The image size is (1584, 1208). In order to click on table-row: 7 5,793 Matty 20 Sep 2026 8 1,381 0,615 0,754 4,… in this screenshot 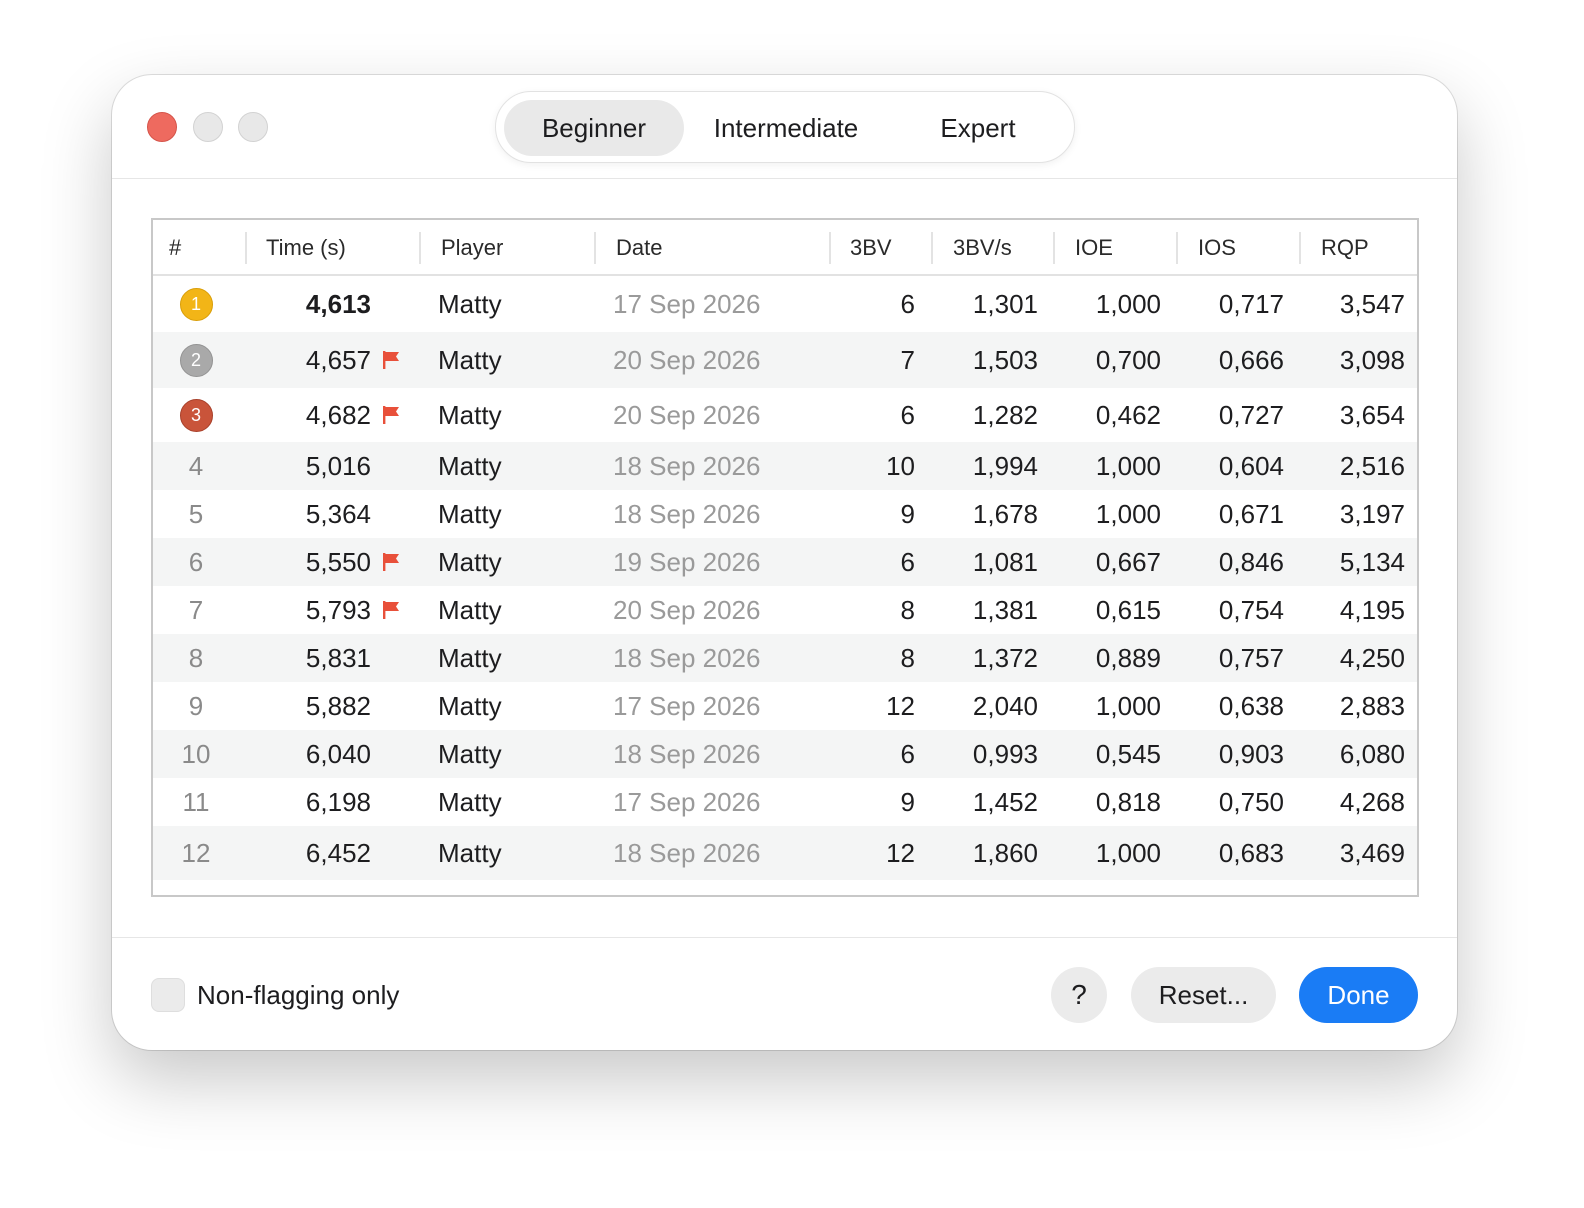, I will do `click(785, 610)`.